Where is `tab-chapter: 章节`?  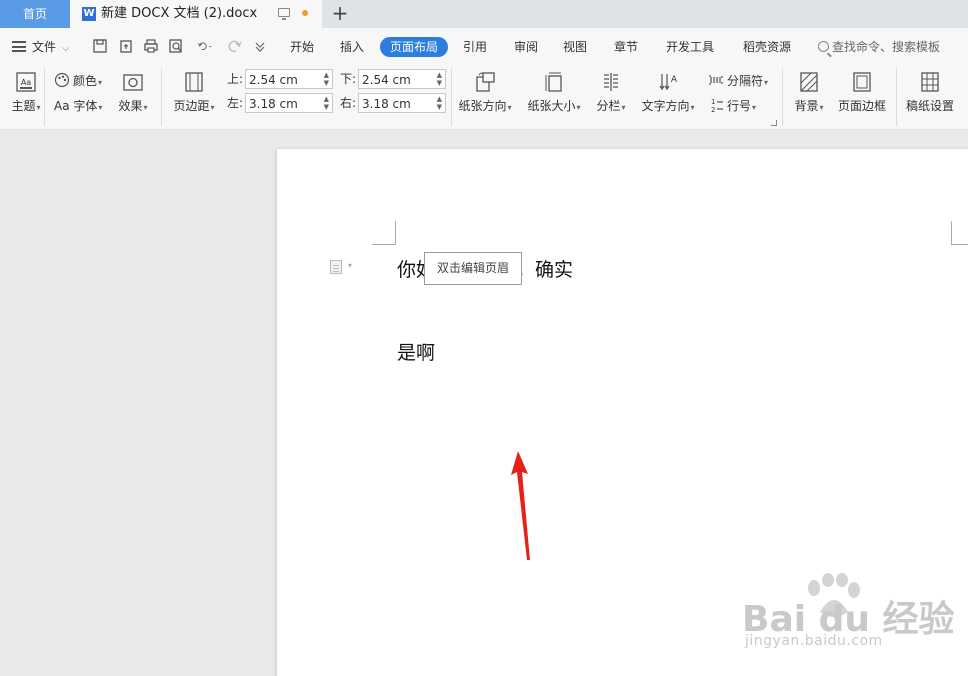 tab-chapter: 章节 is located at coordinates (626, 47).